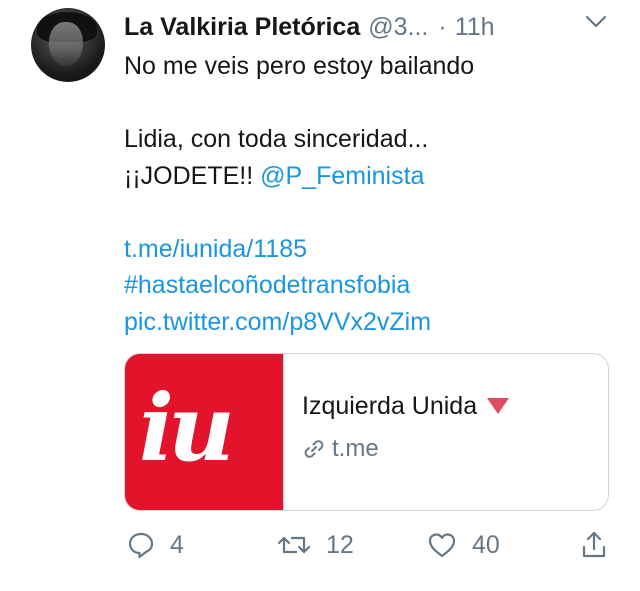 The height and width of the screenshot is (591, 640). What do you see at coordinates (442, 545) in the screenshot?
I see `like-icon` at bounding box center [442, 545].